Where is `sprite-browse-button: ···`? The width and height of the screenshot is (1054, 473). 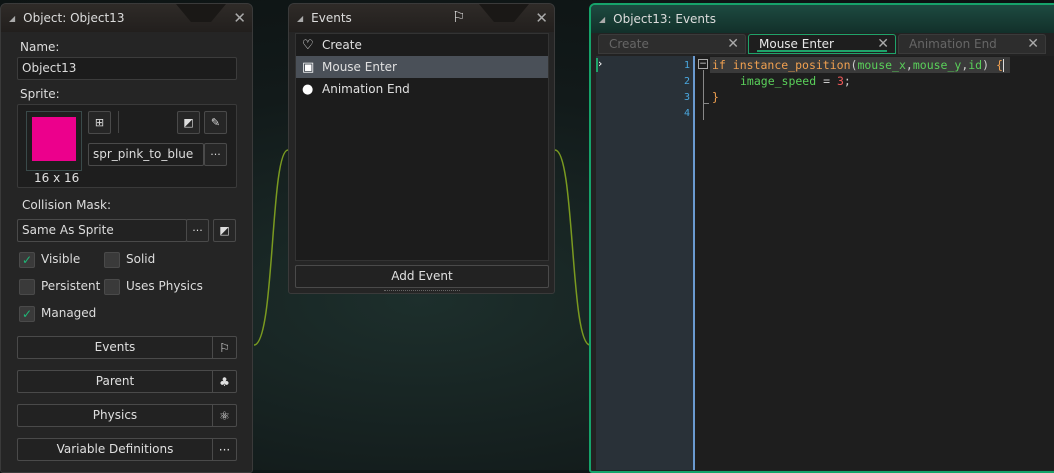
sprite-browse-button: ··· is located at coordinates (215, 154).